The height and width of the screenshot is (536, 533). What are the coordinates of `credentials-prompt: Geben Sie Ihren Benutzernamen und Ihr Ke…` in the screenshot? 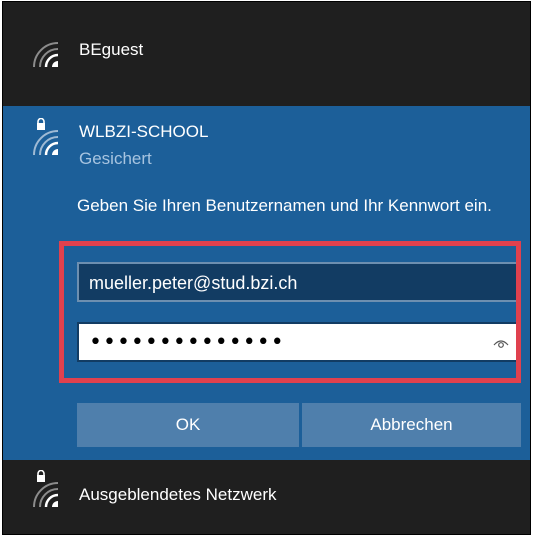 It's located at (284, 205).